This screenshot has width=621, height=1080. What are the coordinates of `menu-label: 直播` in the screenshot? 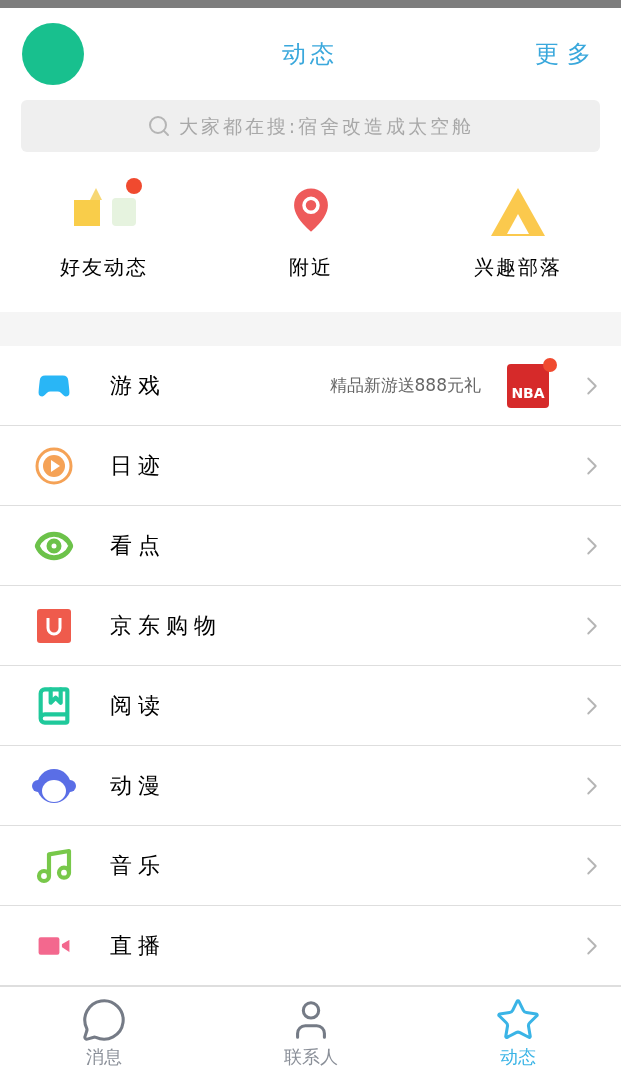 It's located at (138, 946).